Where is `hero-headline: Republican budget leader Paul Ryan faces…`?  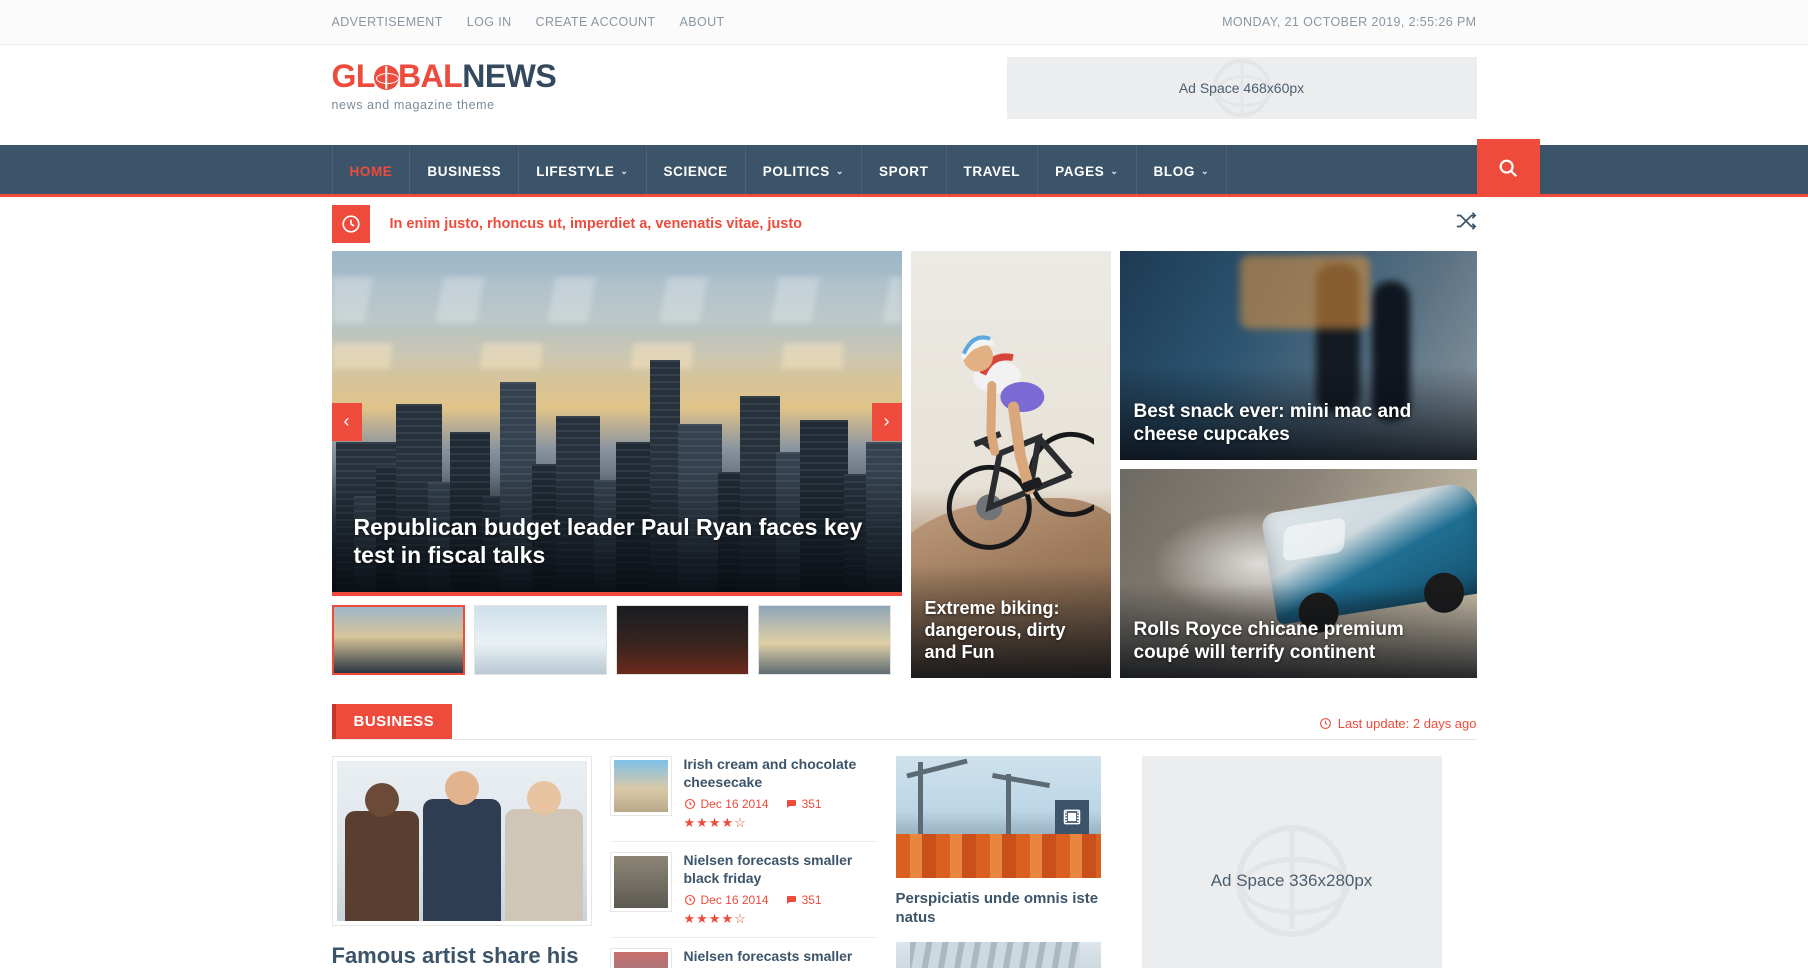 hero-headline: Republican budget leader Paul Ryan faces… is located at coordinates (617, 542).